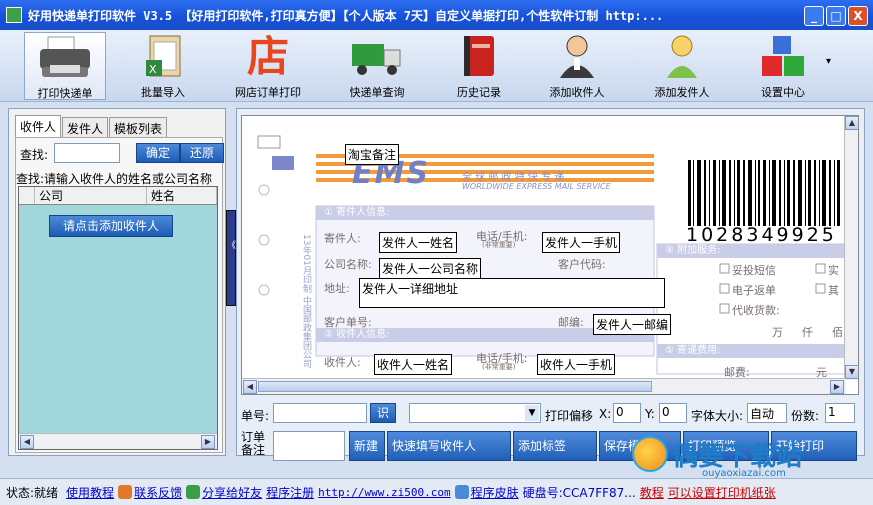  Describe the element at coordinates (717, 351) in the screenshot. I see `postage-section-header: ⑤ 寄递费用:` at that location.